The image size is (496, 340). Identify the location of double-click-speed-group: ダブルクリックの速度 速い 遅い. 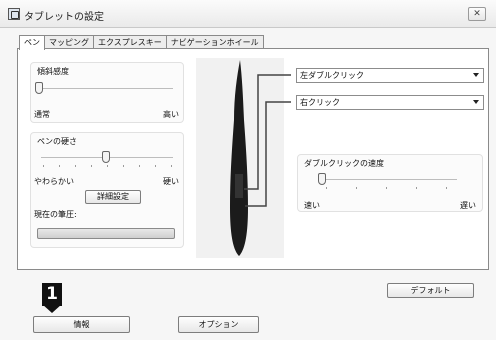
(390, 183).